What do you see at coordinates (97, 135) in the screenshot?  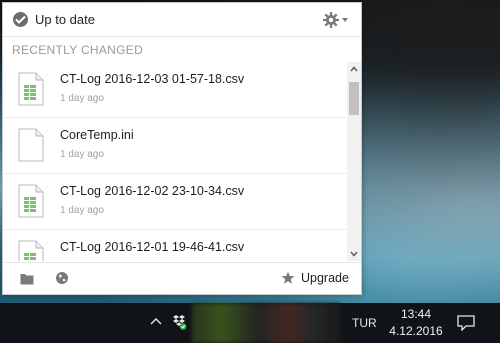 I see `file-name: CoreTemp.ini` at bounding box center [97, 135].